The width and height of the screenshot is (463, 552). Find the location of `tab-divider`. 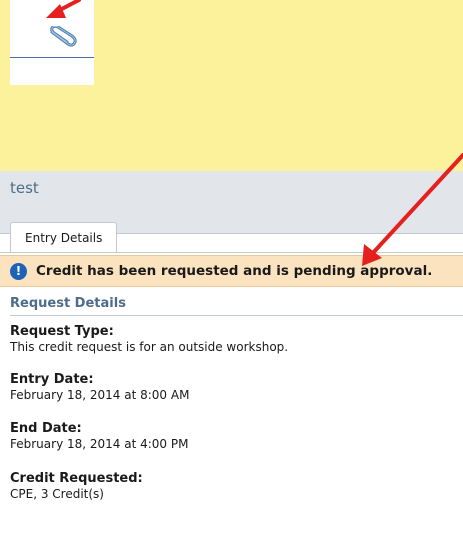

tab-divider is located at coordinates (231, 252).